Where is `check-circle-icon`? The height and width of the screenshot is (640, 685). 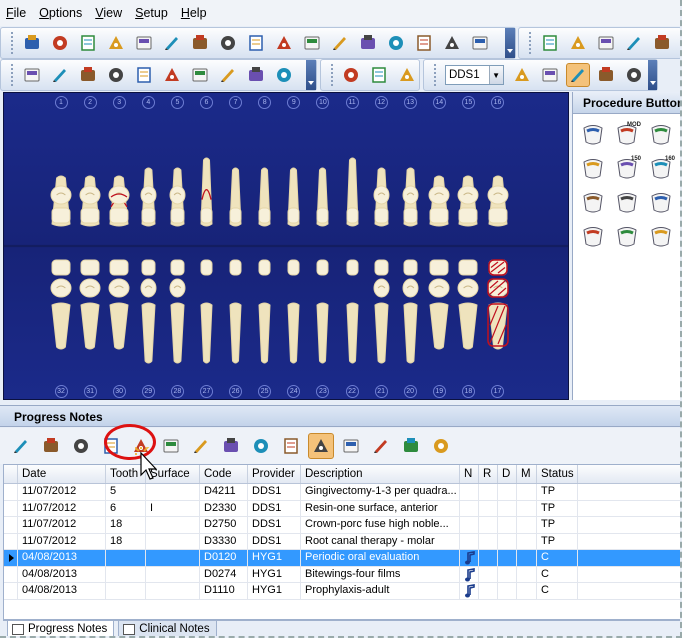 check-circle-icon is located at coordinates (606, 75).